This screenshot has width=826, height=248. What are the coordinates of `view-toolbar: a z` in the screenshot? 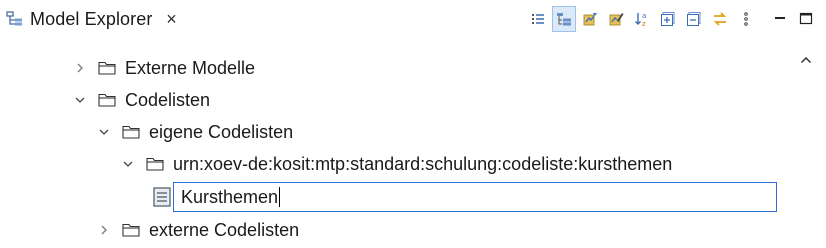 It's located at (672, 19).